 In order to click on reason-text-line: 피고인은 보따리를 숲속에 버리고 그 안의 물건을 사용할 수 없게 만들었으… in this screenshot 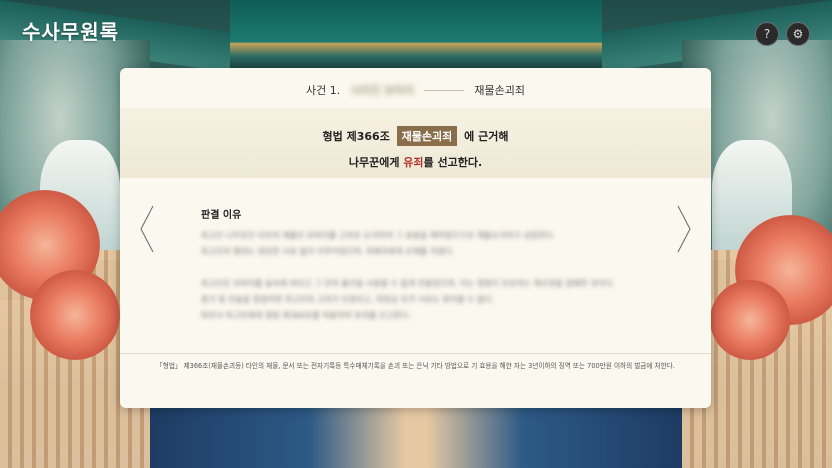, I will do `click(408, 283)`.